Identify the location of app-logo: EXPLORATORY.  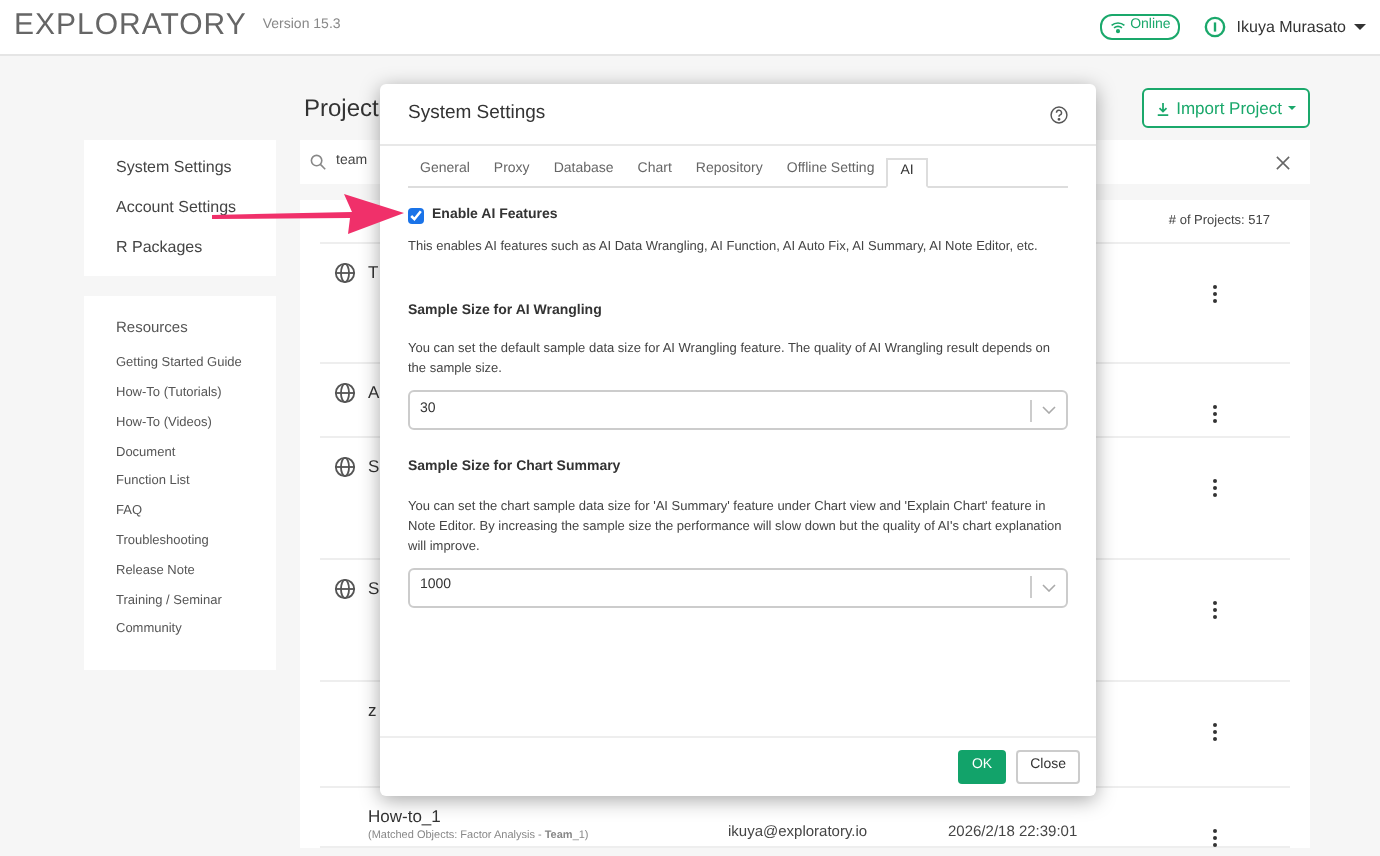
(130, 26).